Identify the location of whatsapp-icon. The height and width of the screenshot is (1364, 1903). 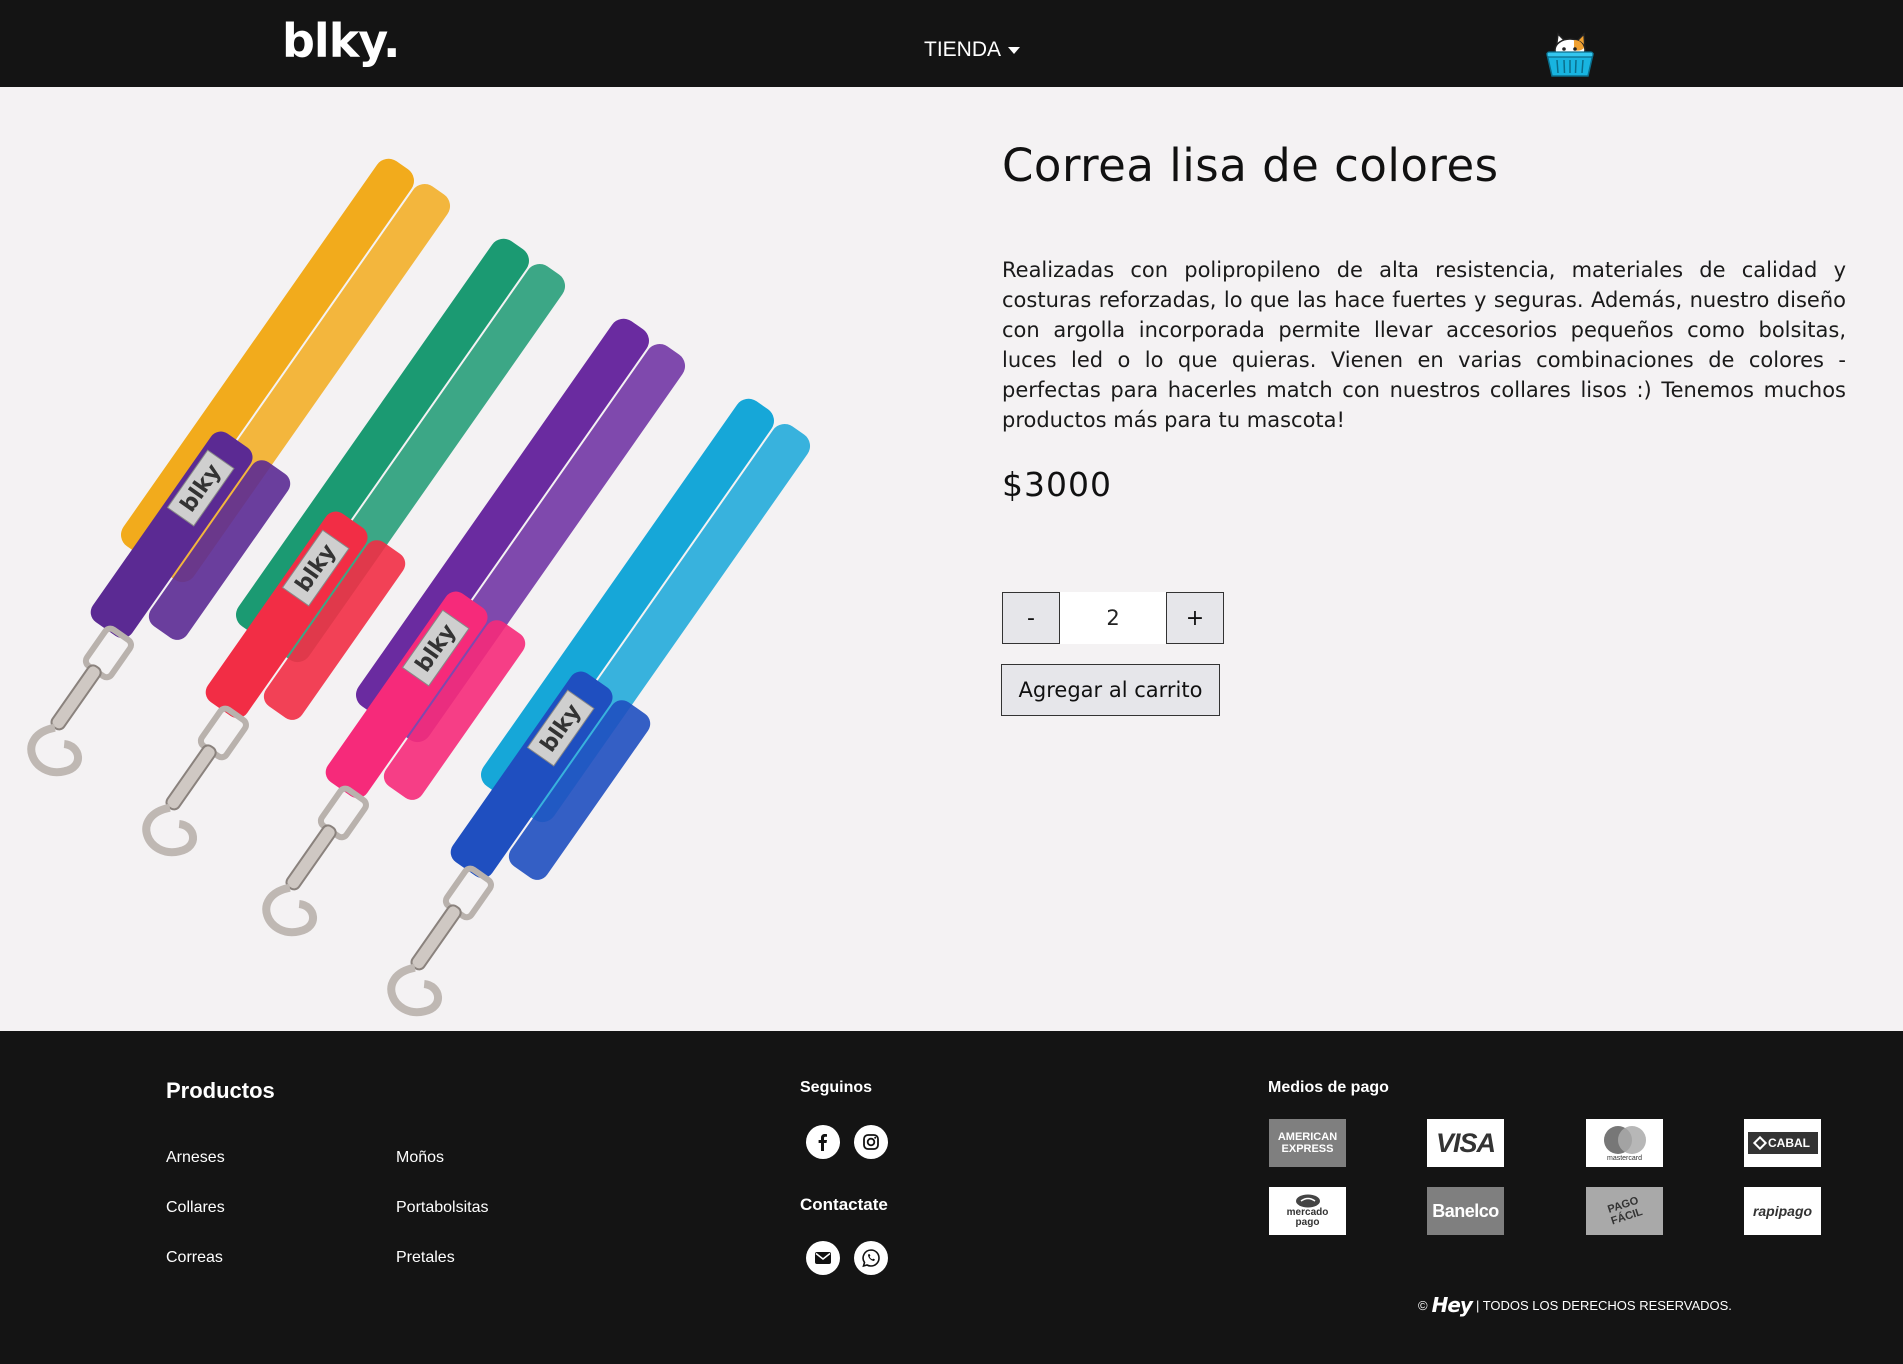
(871, 1258).